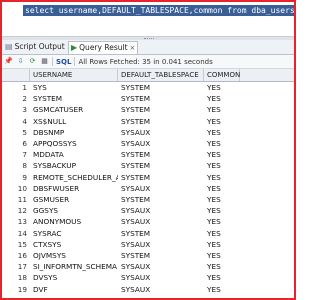 The image size is (320, 300). I want to click on cell-username: SYS, so click(74, 87).